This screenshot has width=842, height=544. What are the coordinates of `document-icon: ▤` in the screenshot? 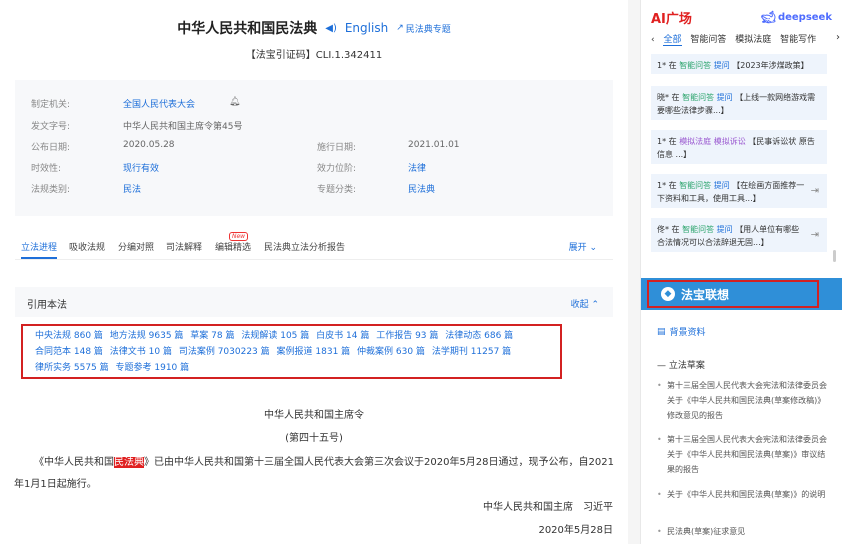 It's located at (661, 331).